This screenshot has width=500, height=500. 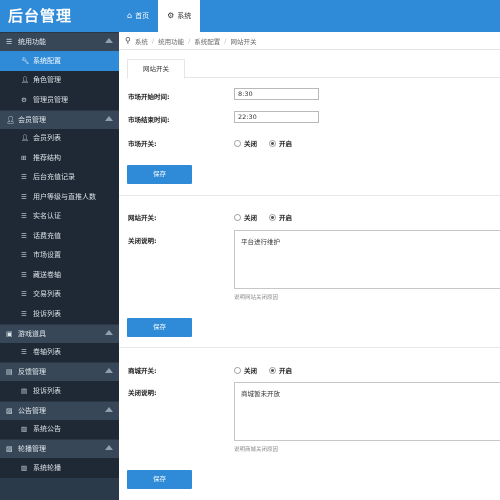 What do you see at coordinates (276, 94) in the screenshot?
I see `market-start-input` at bounding box center [276, 94].